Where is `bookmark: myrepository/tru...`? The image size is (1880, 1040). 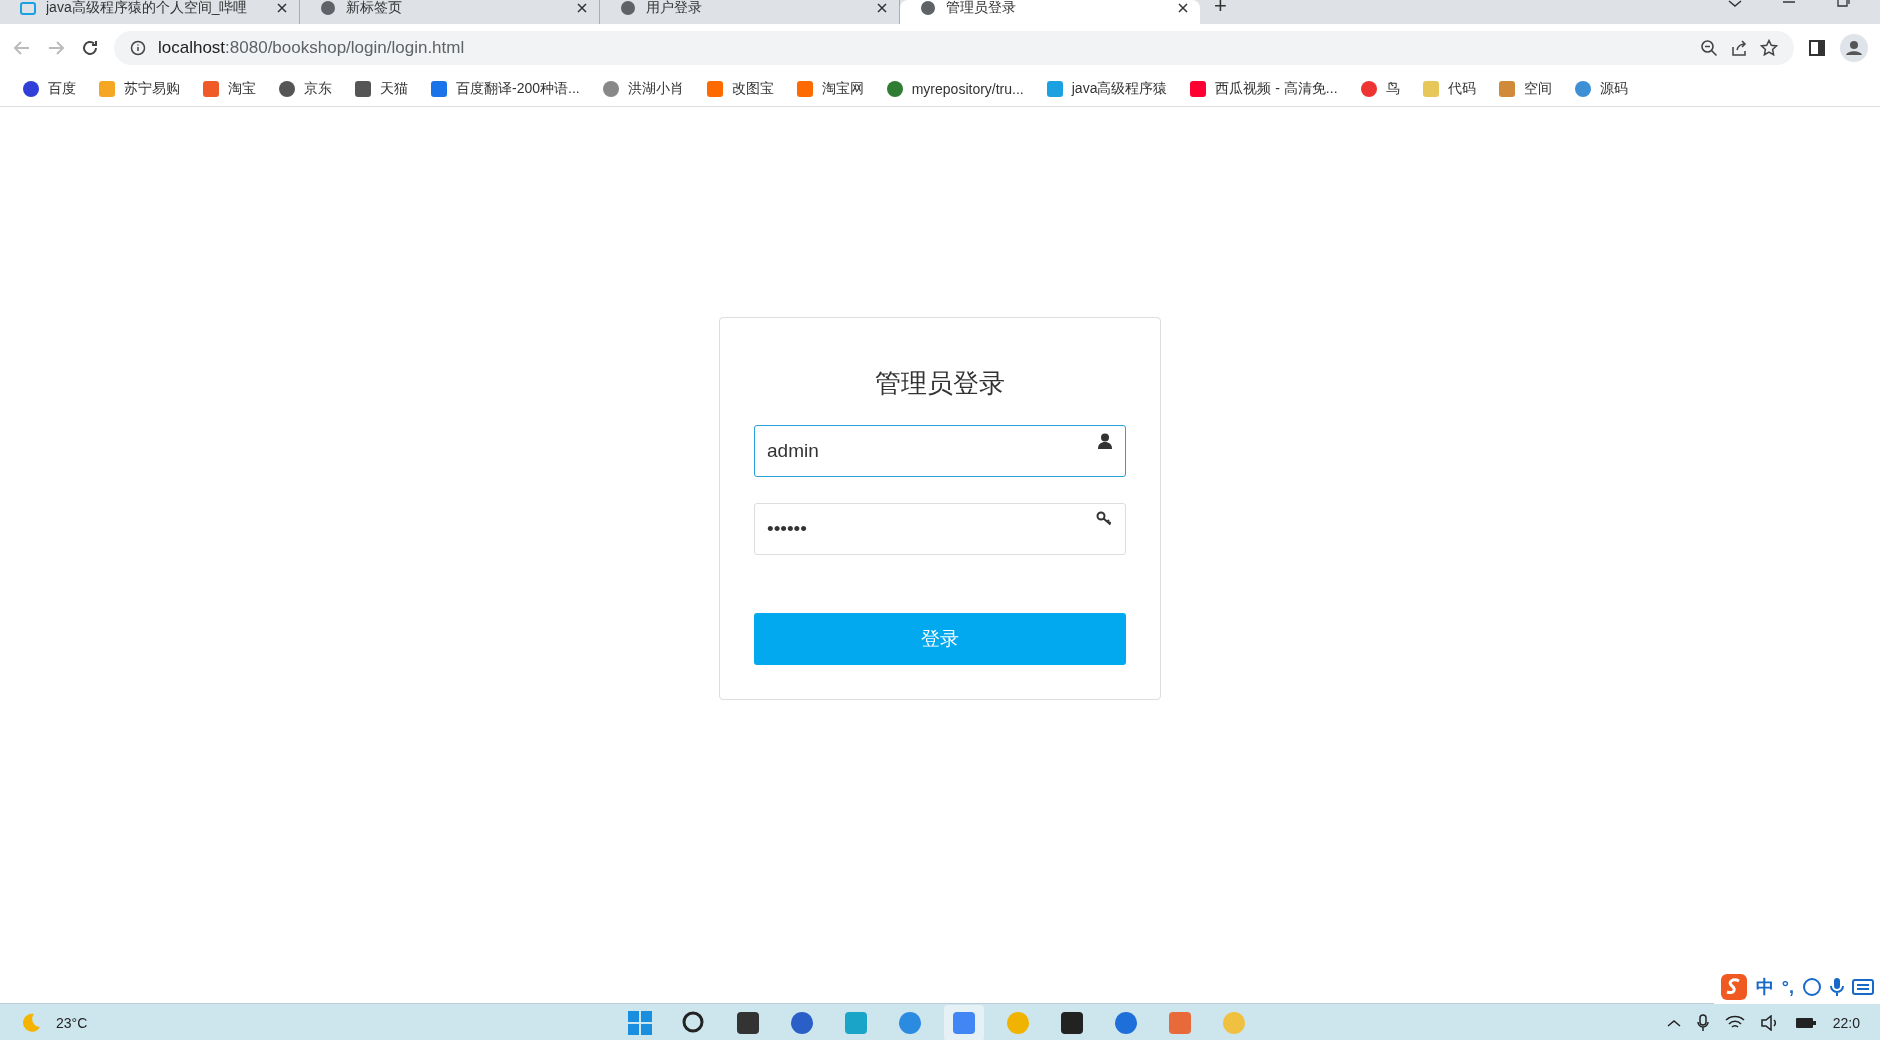
bookmark: myrepository/tru... is located at coordinates (954, 89).